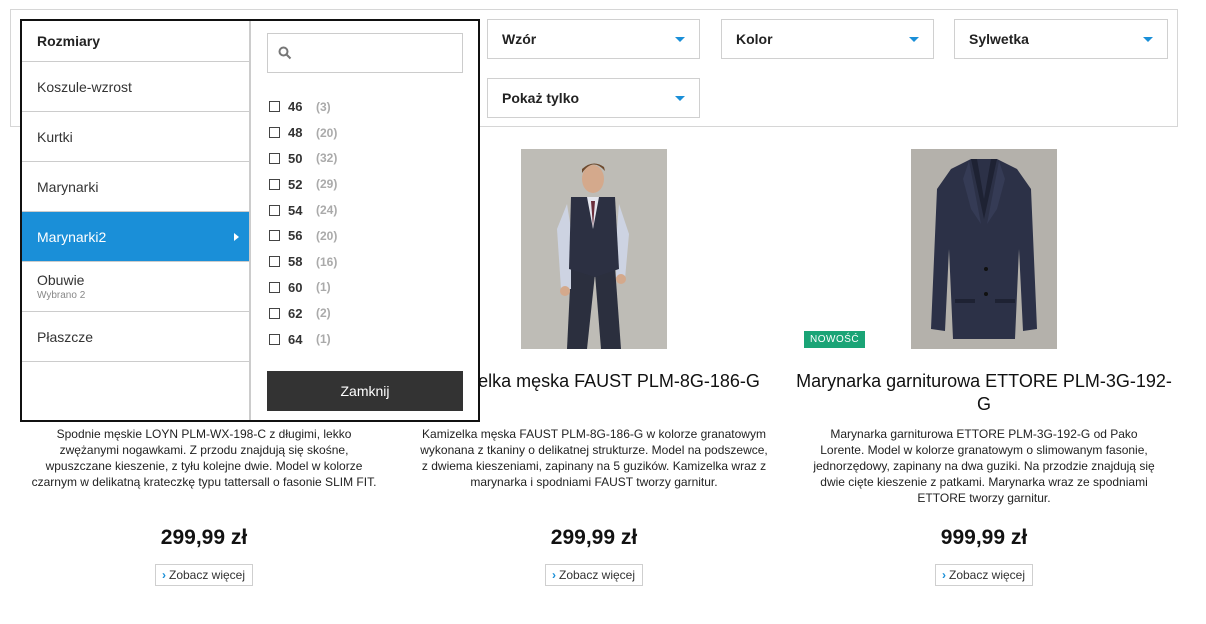 Image resolution: width=1206 pixels, height=624 pixels. What do you see at coordinates (61, 295) in the screenshot?
I see `category-selected-count: Wybrano 2` at bounding box center [61, 295].